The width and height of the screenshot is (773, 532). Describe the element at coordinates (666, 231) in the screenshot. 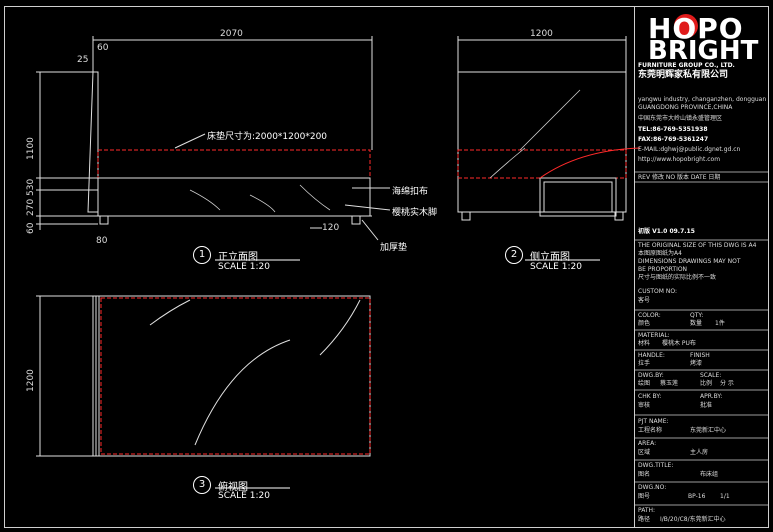

I see `revision-row: 初版 V1.0 09.7.15` at that location.